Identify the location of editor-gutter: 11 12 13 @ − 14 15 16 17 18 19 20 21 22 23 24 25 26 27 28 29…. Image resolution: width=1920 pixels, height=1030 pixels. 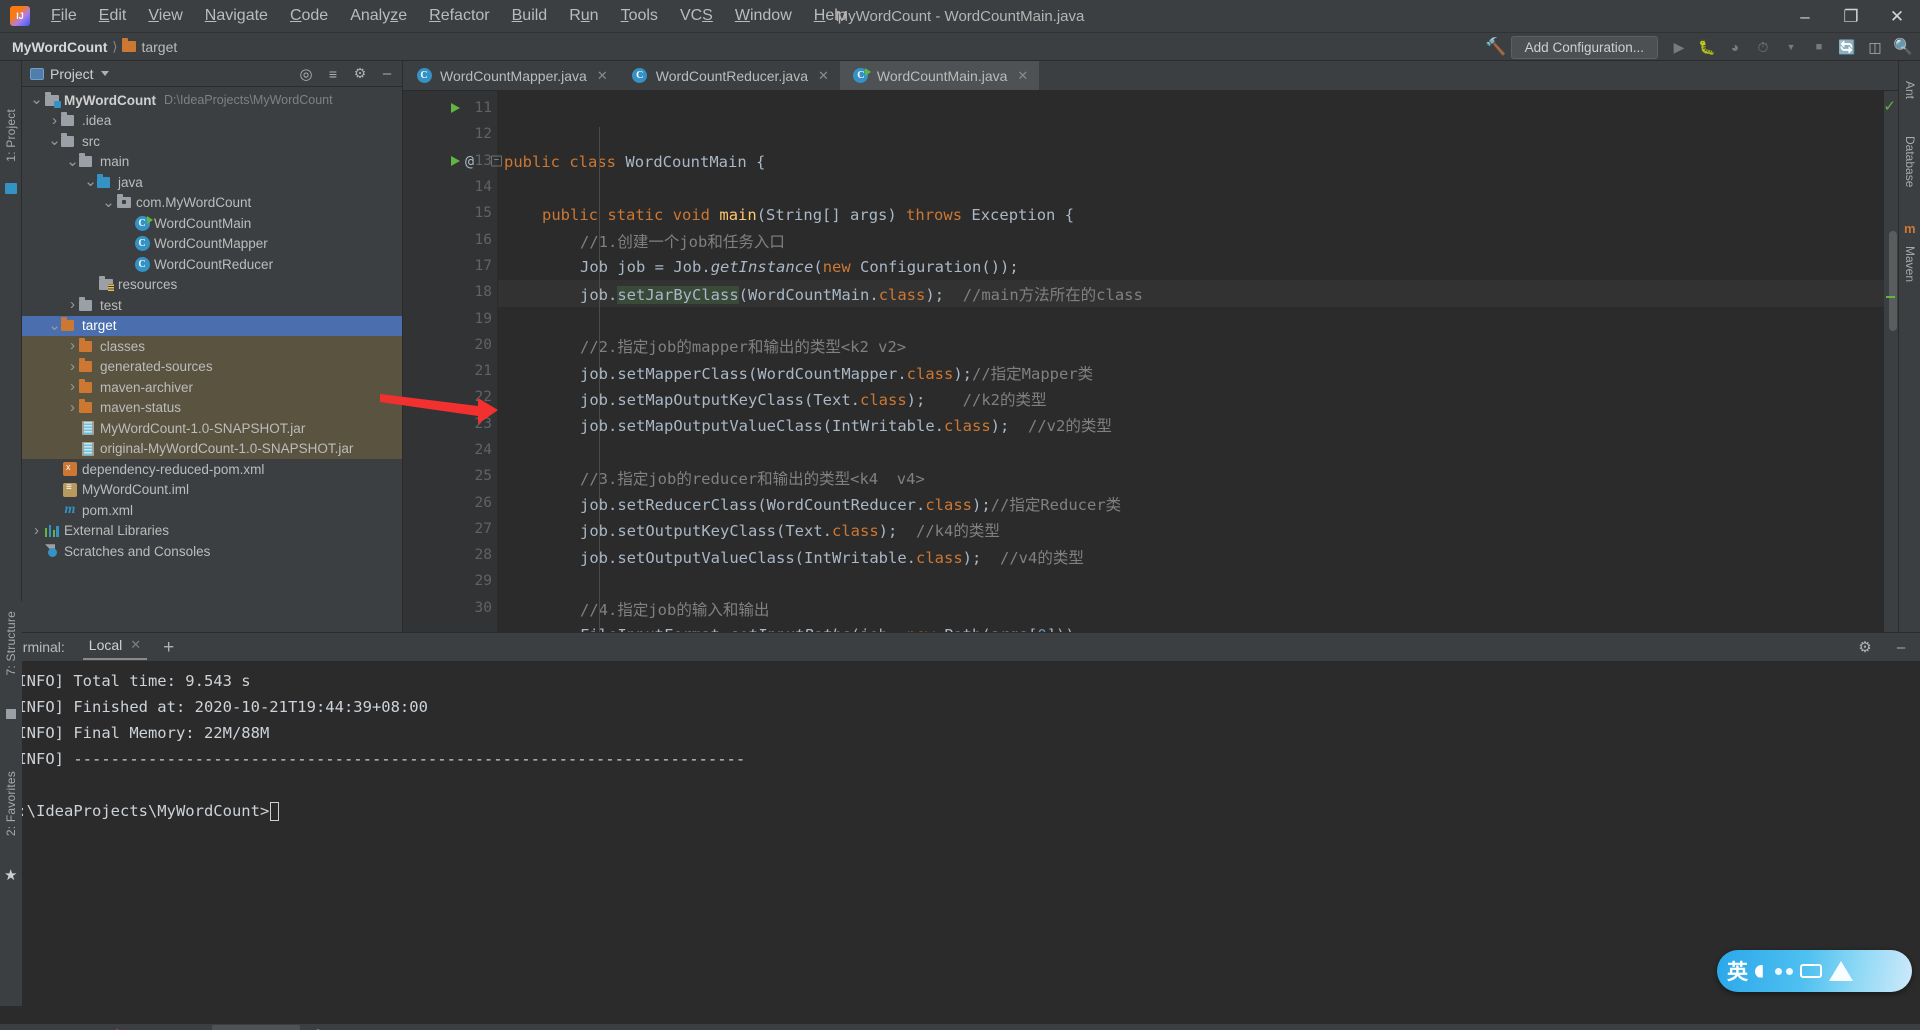
(452, 361).